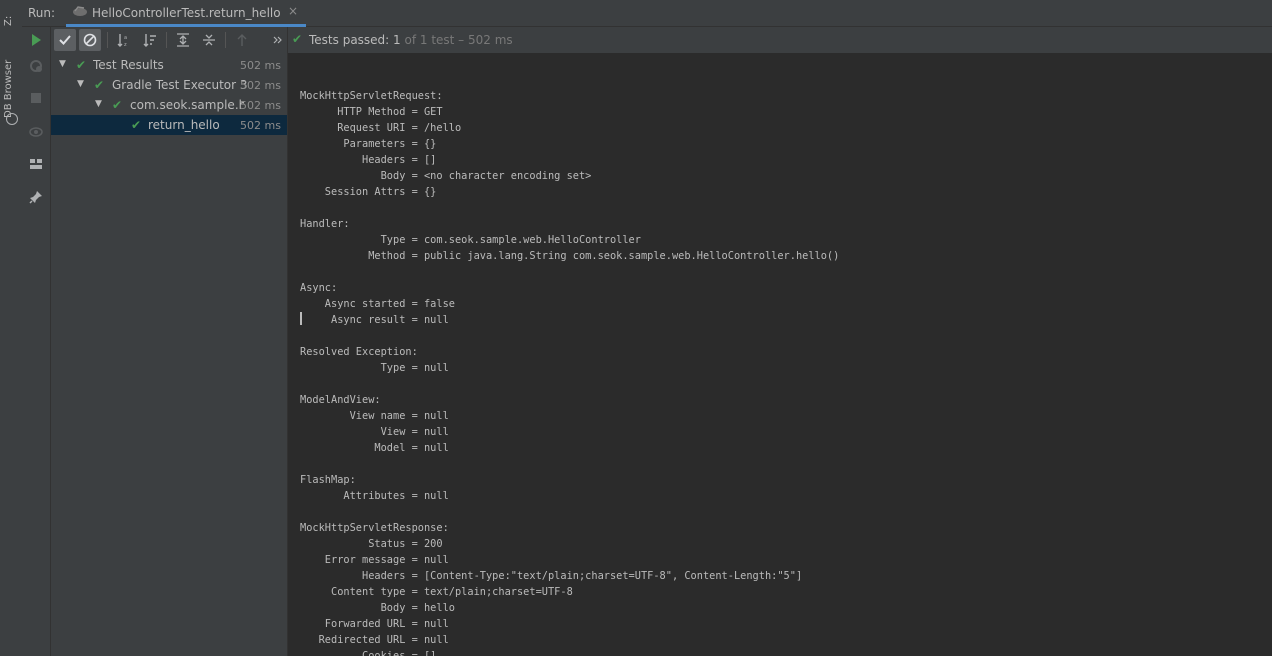 The image size is (1272, 656). What do you see at coordinates (371, 544) in the screenshot?
I see `console-line: Status = 200` at bounding box center [371, 544].